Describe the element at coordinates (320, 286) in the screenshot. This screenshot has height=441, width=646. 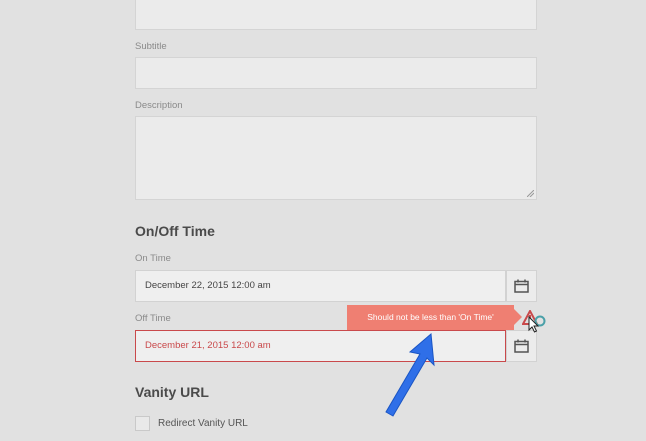
I see `on-time-input: December 22, 2015 12:00 am` at that location.